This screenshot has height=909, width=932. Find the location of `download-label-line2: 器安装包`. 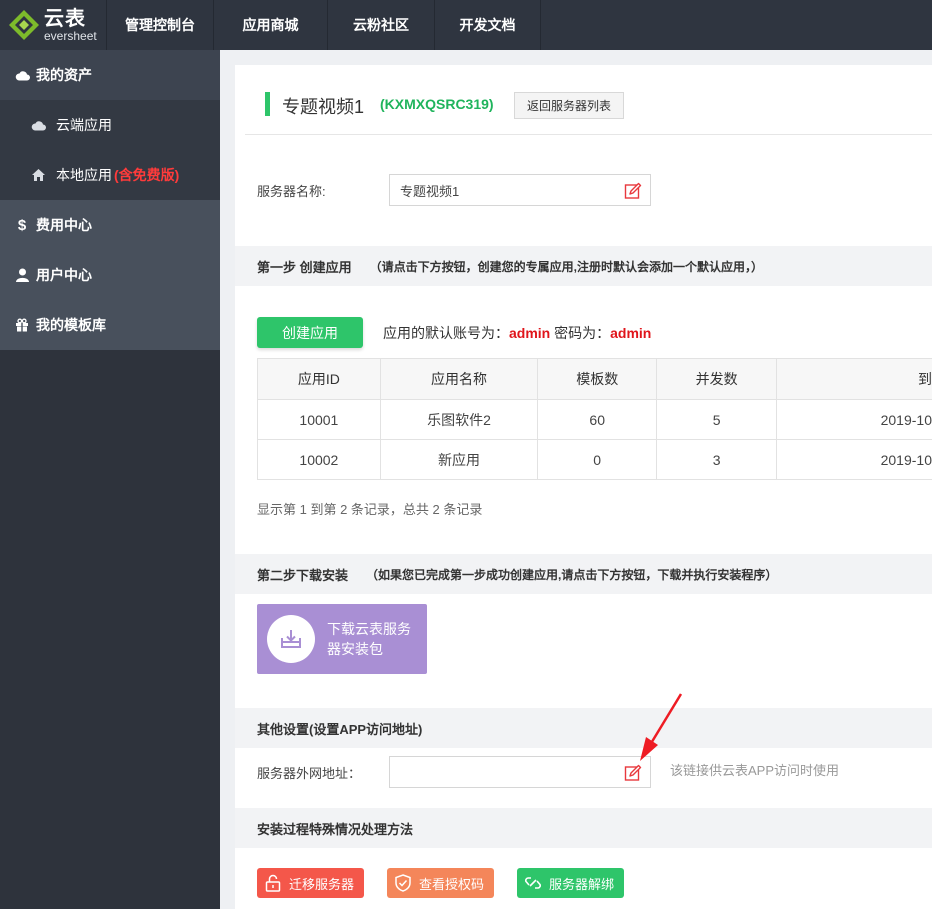

download-label-line2: 器安装包 is located at coordinates (355, 649).